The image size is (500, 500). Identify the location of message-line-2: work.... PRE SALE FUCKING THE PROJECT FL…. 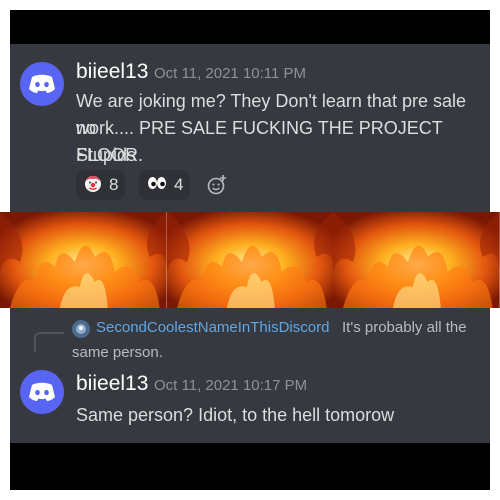
(259, 141).